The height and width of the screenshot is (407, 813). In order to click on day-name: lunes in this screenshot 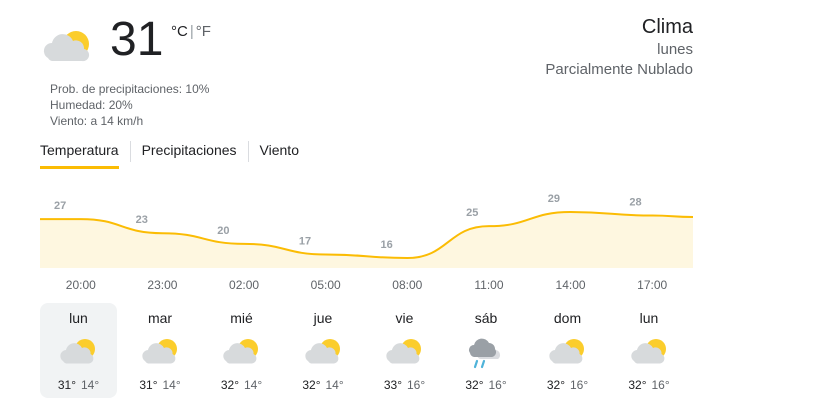, I will do `click(675, 49)`.